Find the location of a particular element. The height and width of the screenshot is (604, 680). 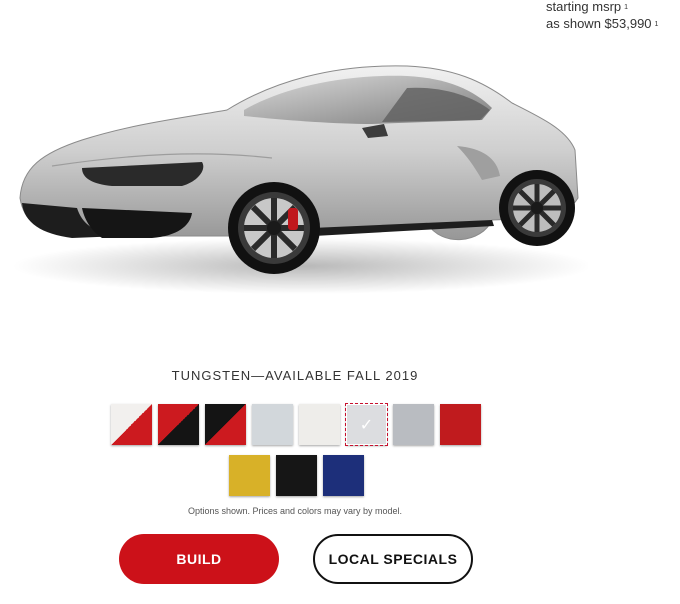

selected-color-name: TUNGSTEN—AVAILABLE FALL 2019 is located at coordinates (295, 375).